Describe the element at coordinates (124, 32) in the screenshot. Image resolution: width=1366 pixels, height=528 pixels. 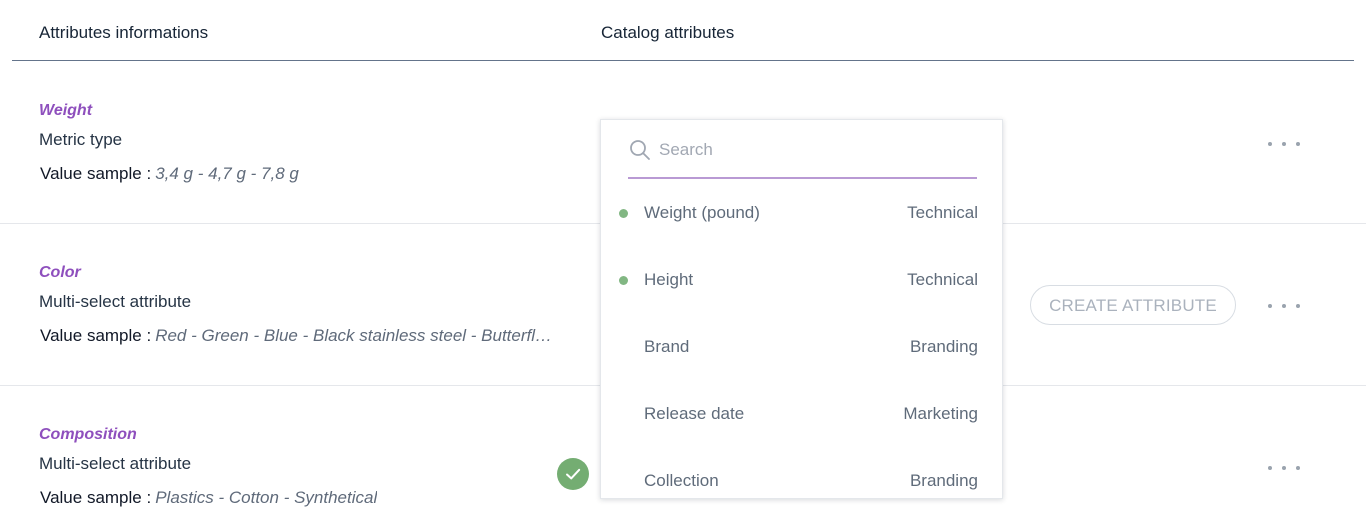
I see `attributes-informations-heading: Attributes informations` at that location.